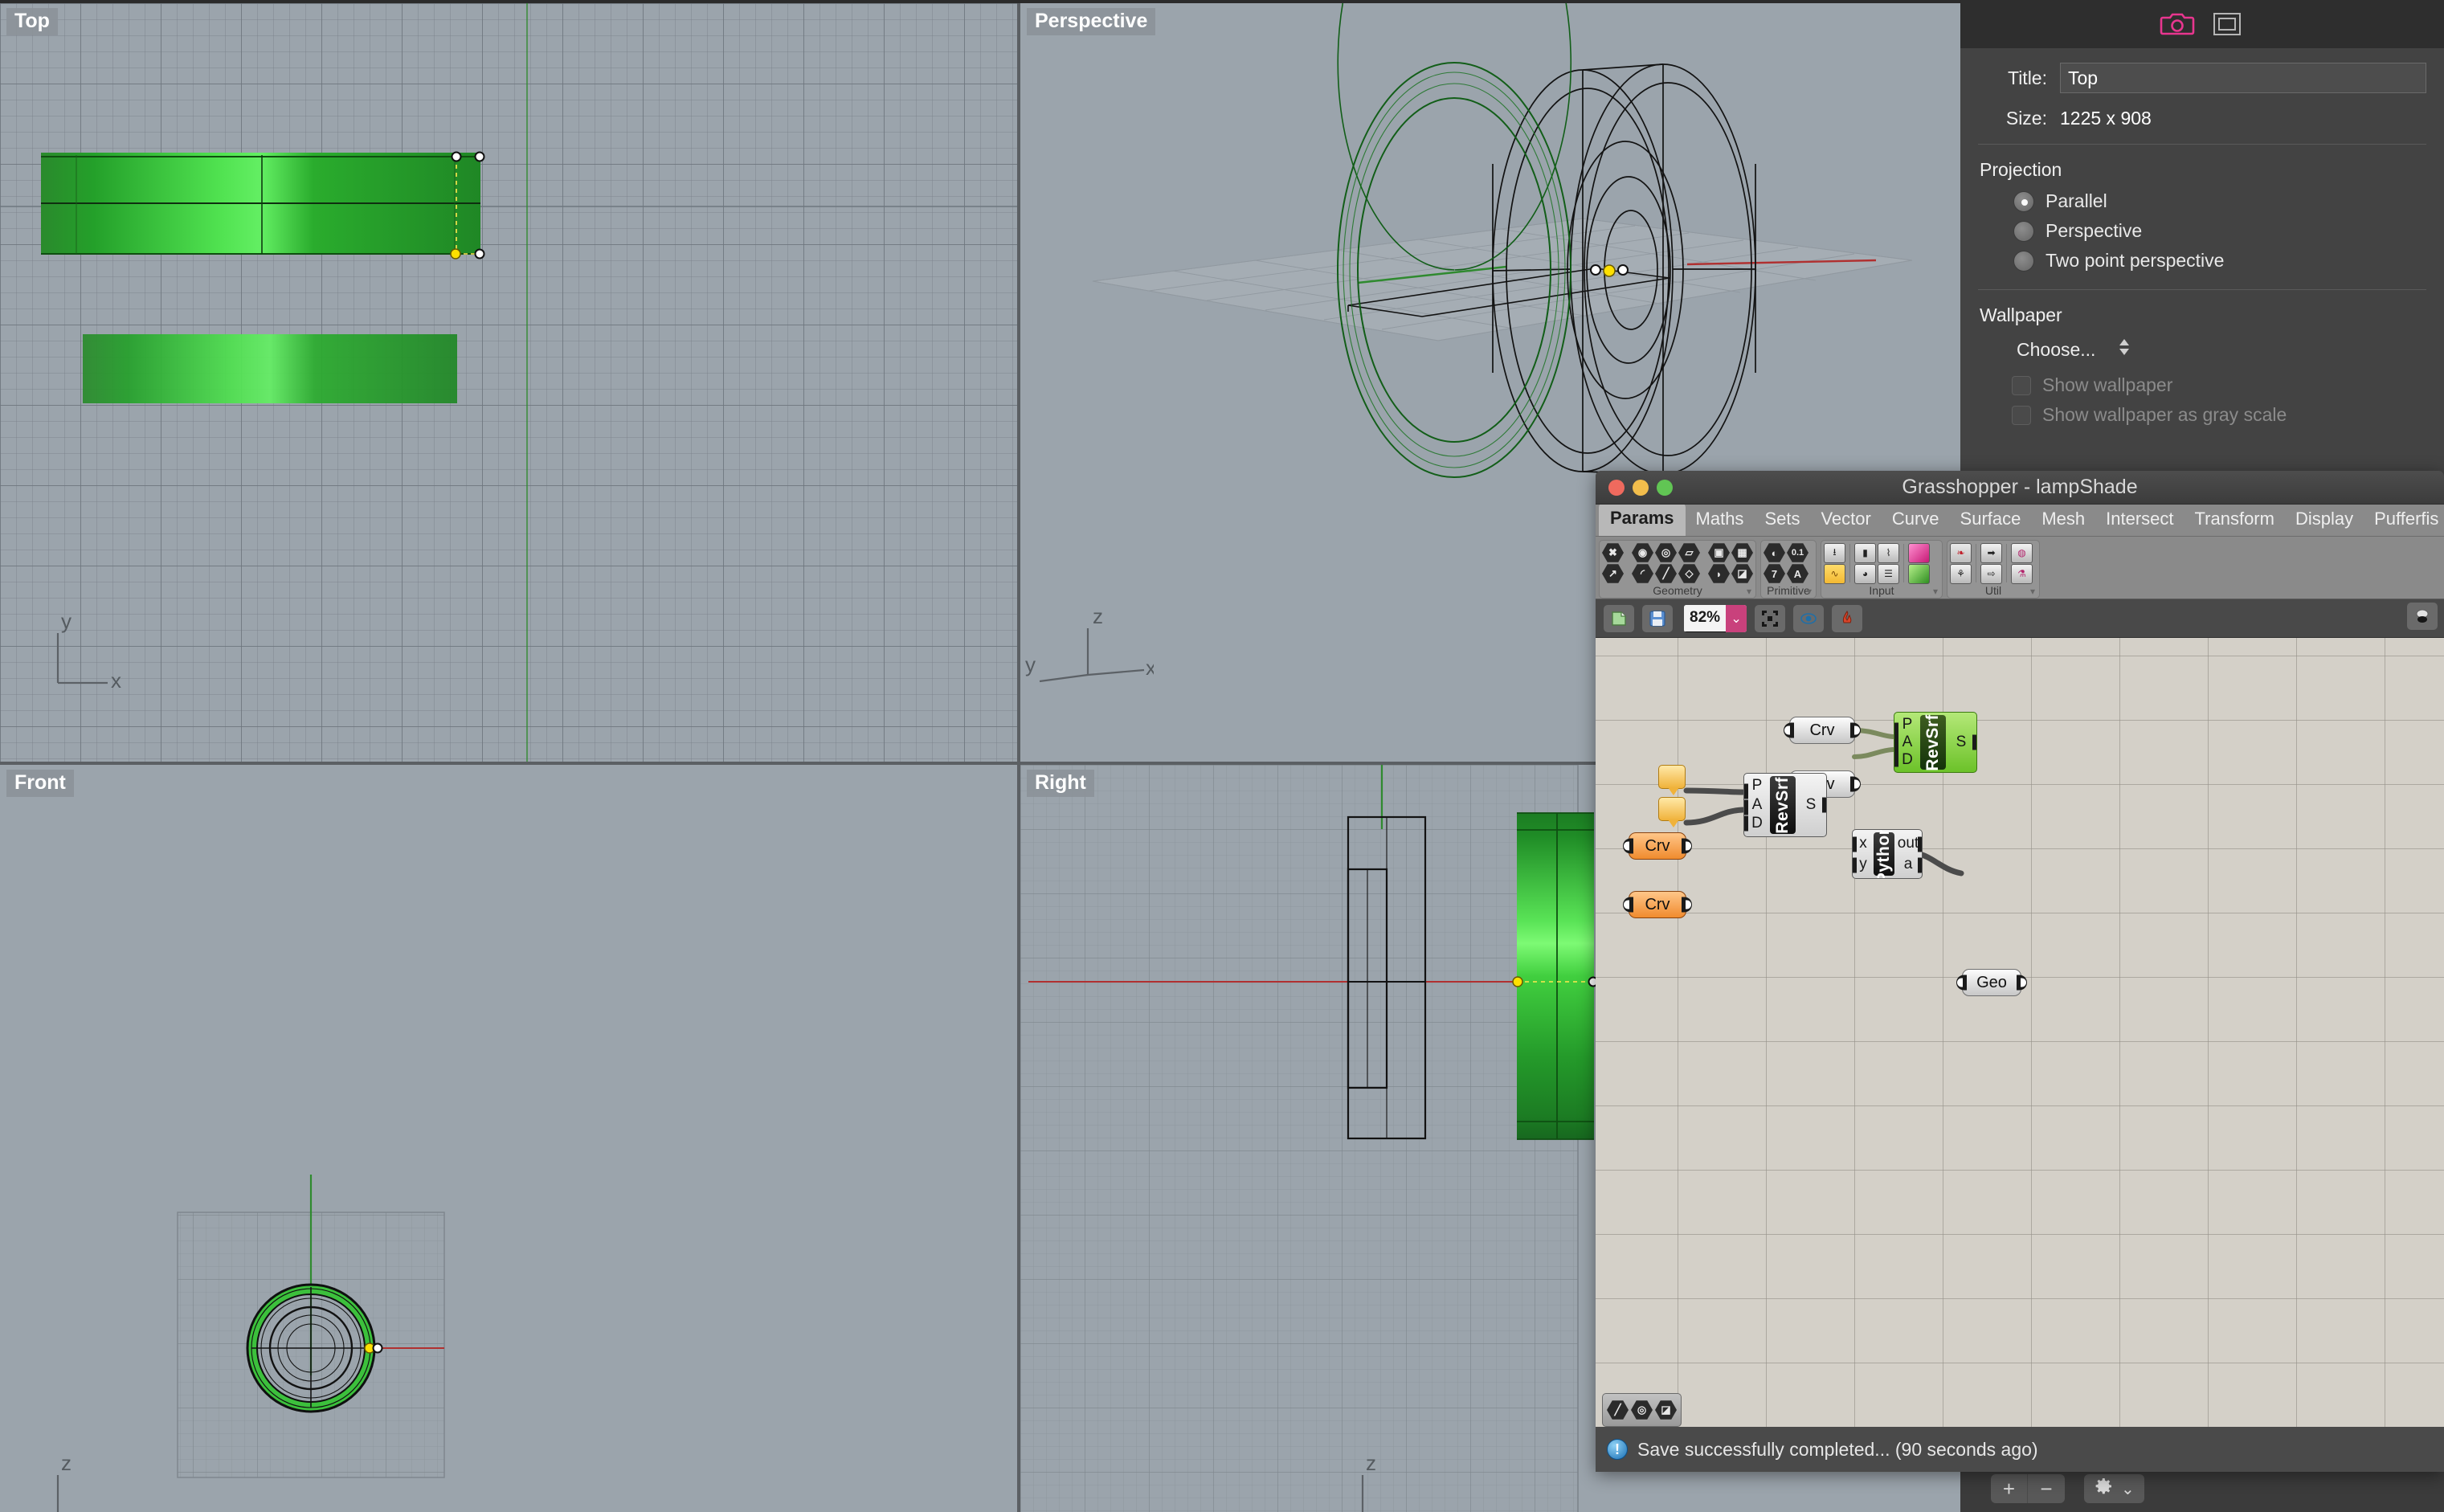  I want to click on wire-display-icon: ╱, so click(1618, 1410).